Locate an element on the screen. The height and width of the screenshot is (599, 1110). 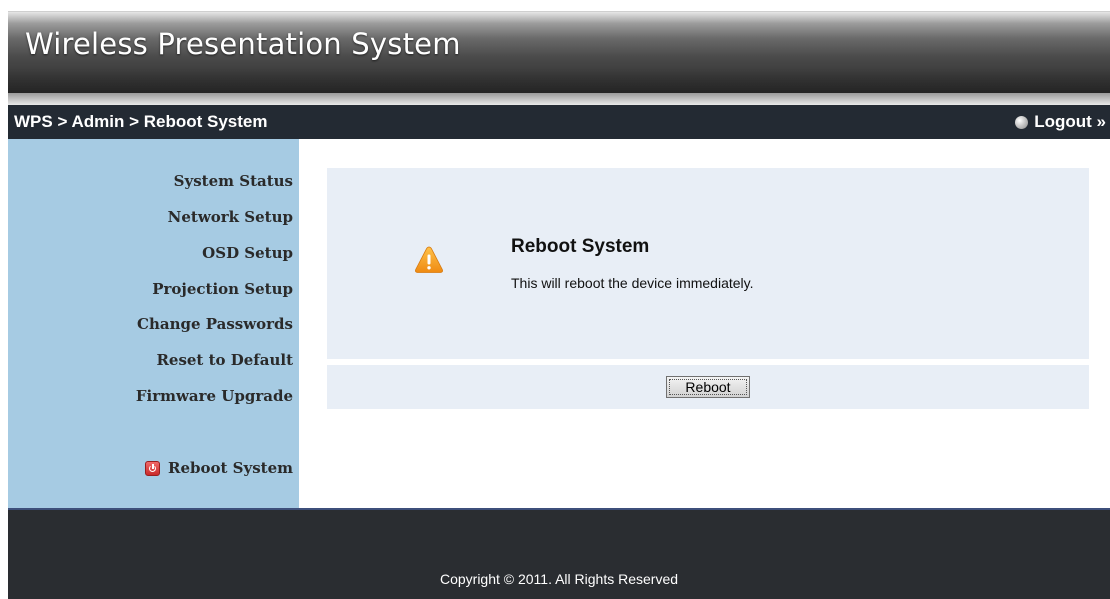
sidebar-item-network-setup: Network Setup is located at coordinates (230, 217).